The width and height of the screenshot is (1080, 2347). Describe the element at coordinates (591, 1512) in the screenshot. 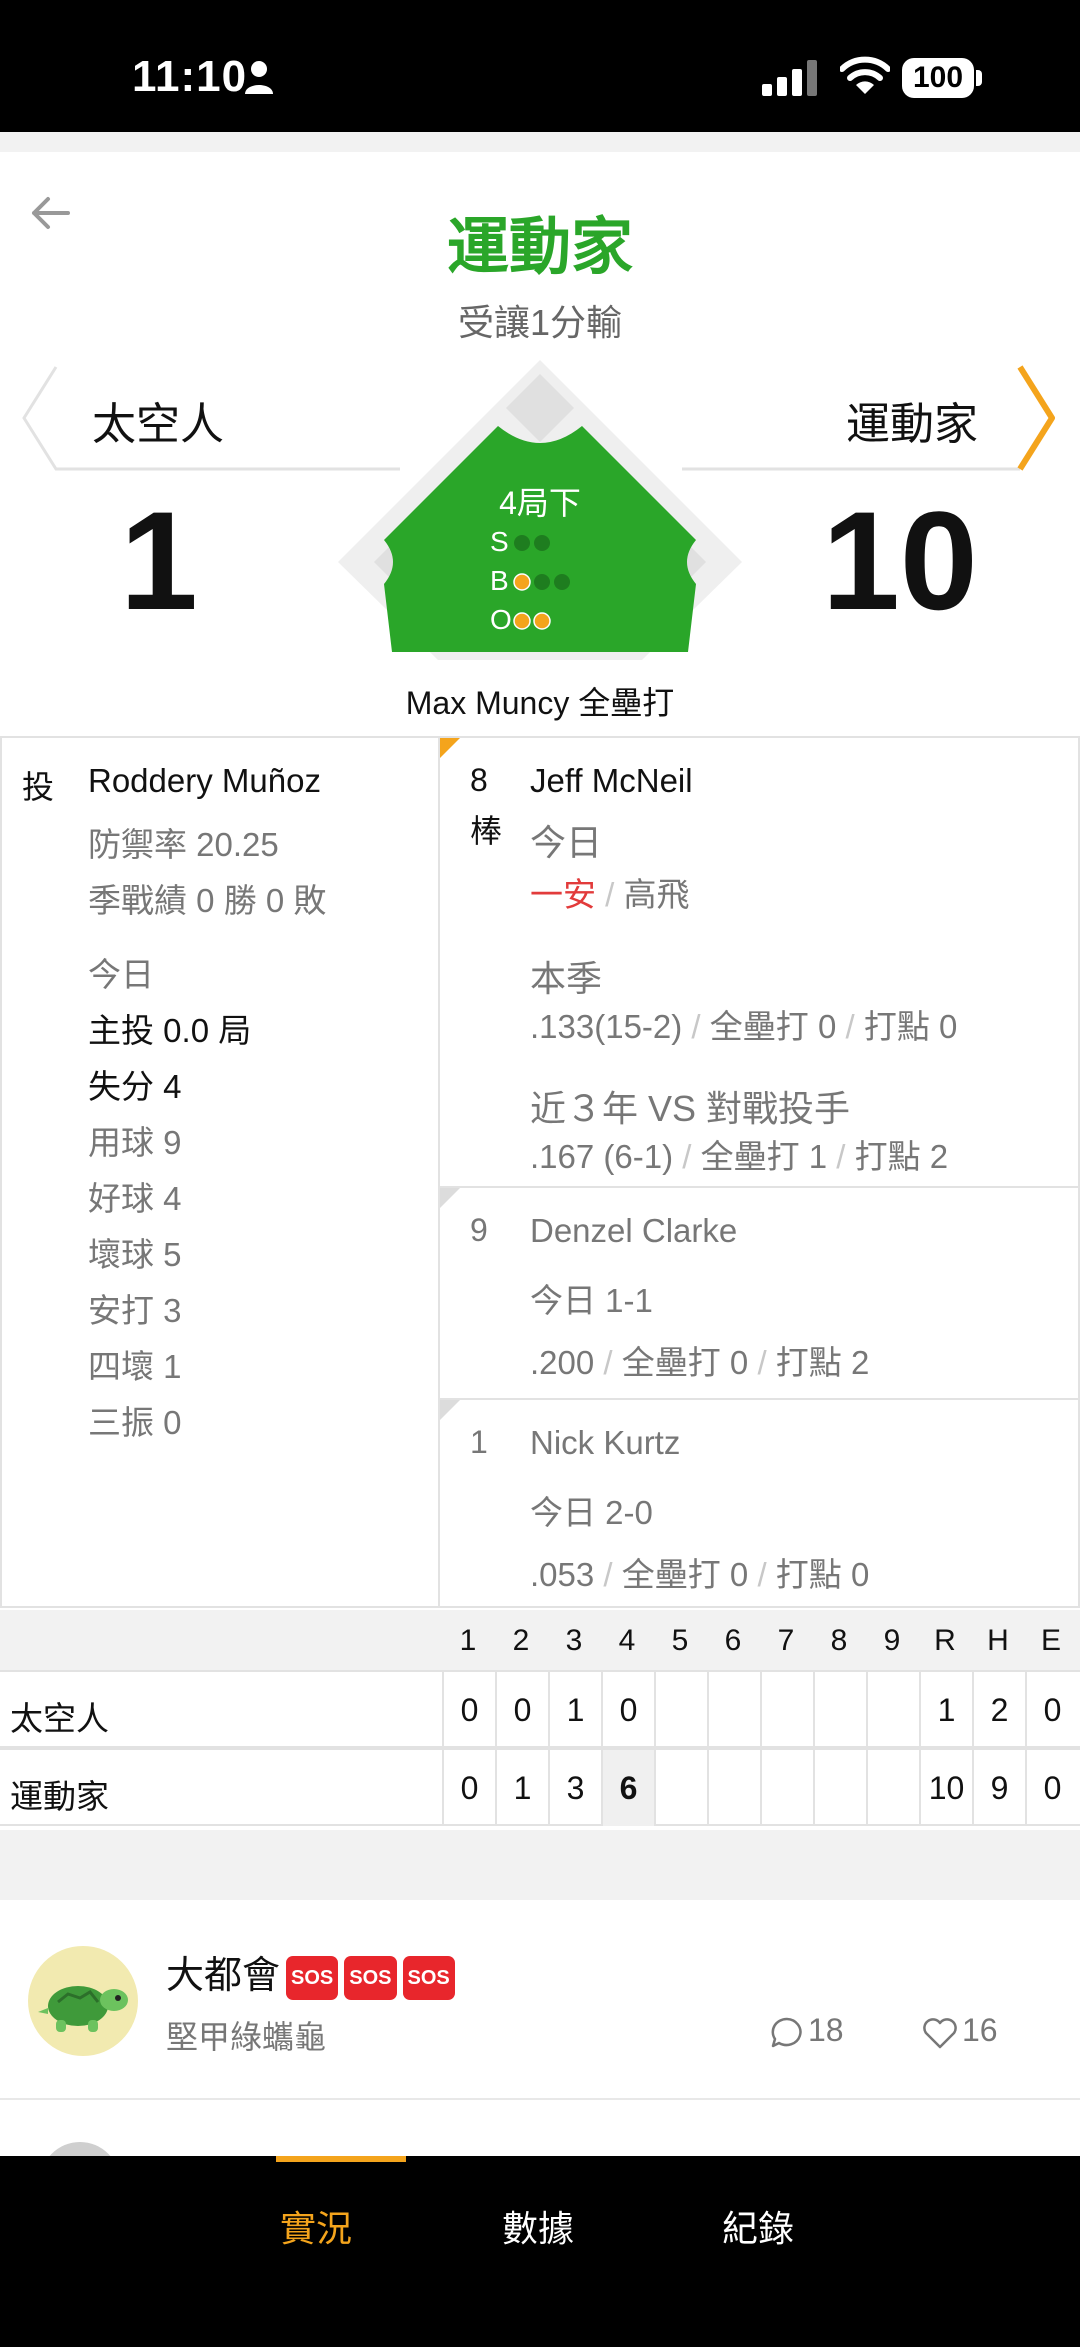

I see `next-batter-today: 今日 2-0` at that location.